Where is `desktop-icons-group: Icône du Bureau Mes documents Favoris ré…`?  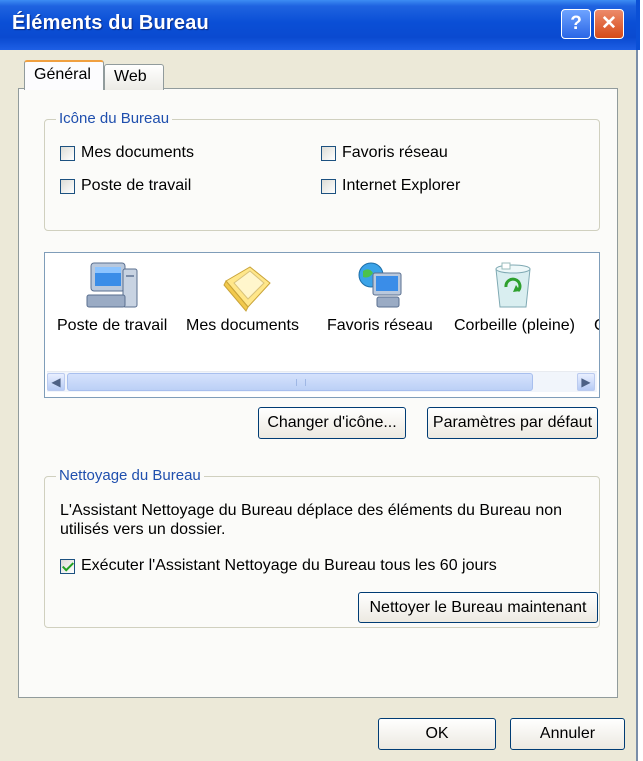
desktop-icons-group: Icône du Bureau Mes documents Favoris ré… is located at coordinates (322, 170).